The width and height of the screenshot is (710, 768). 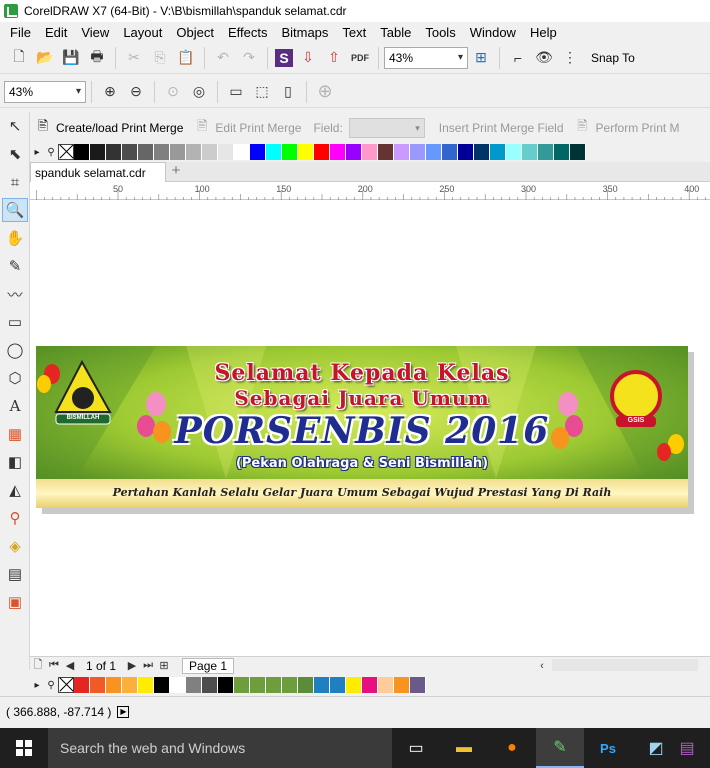 What do you see at coordinates (136, 92) in the screenshot?
I see `zoom-out-icon: ⊖` at bounding box center [136, 92].